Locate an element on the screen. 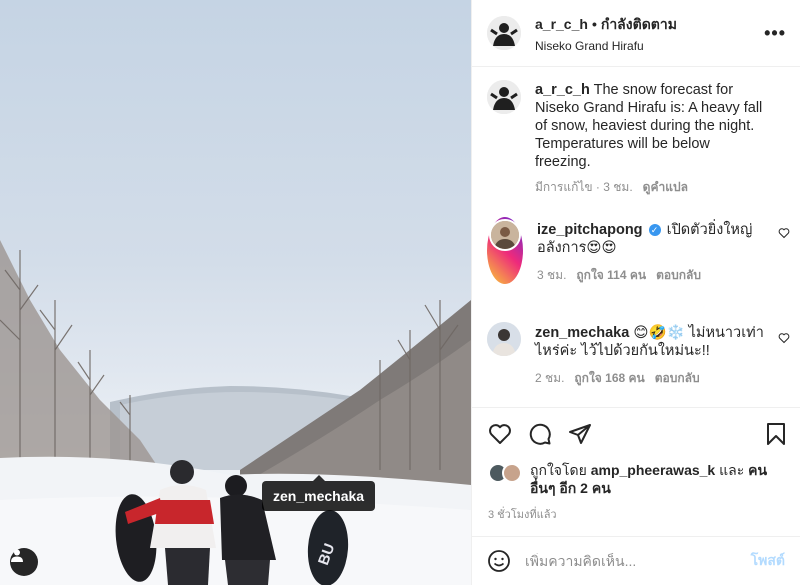 The width and height of the screenshot is (800, 585). liker-avatar is located at coordinates (512, 473).